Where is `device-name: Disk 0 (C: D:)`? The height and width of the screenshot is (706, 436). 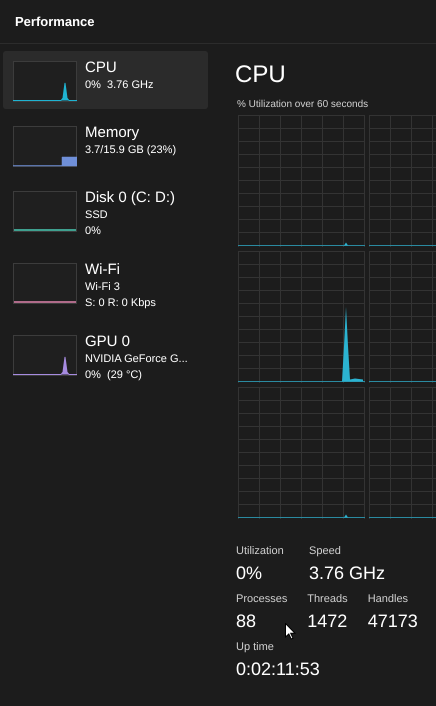
device-name: Disk 0 (C: D:) is located at coordinates (130, 197).